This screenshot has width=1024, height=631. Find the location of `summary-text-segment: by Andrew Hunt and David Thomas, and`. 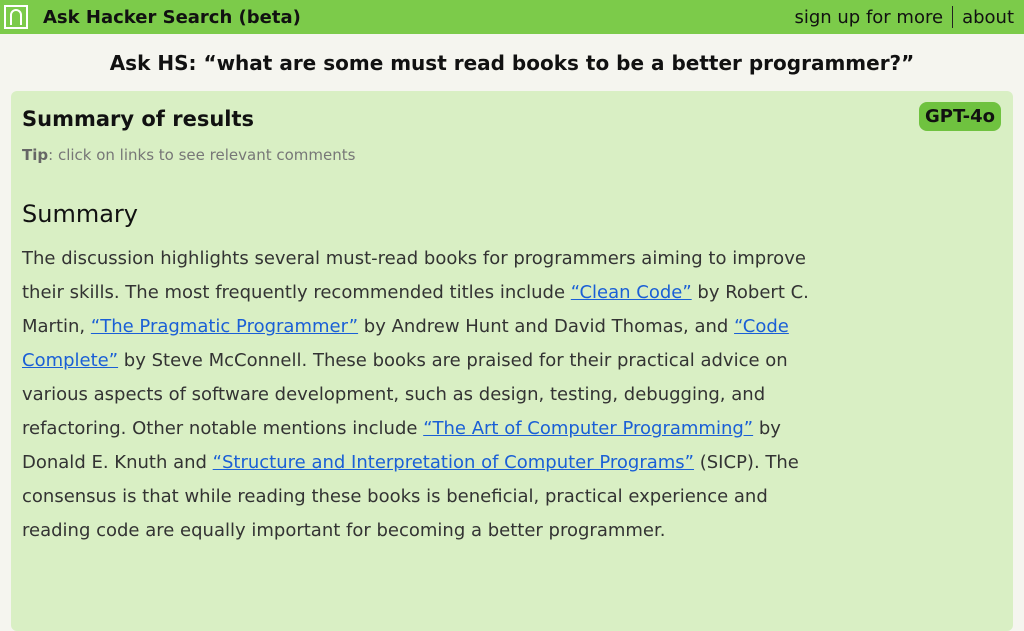

summary-text-segment: by Andrew Hunt and David Thomas, and is located at coordinates (546, 326).